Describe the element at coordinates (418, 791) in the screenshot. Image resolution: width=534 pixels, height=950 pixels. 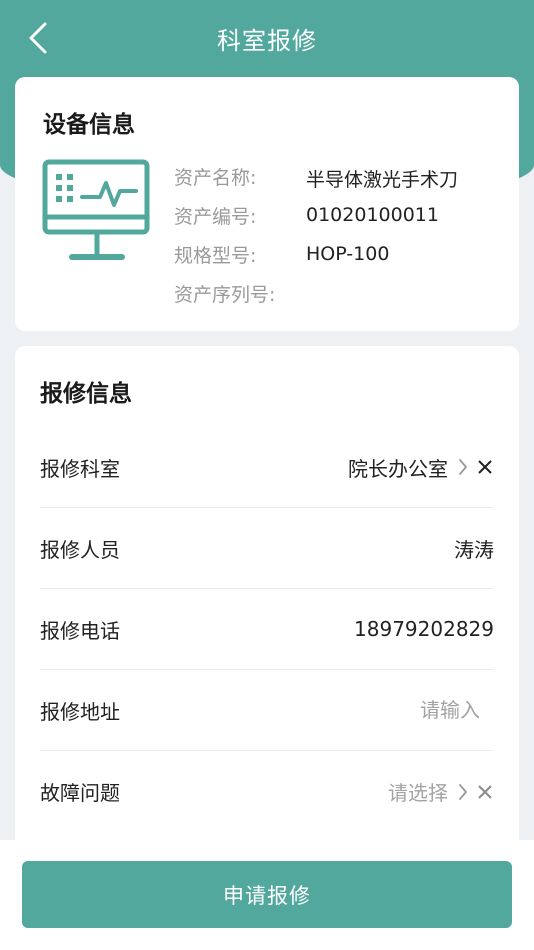
I see `fault-select: 请选择` at that location.